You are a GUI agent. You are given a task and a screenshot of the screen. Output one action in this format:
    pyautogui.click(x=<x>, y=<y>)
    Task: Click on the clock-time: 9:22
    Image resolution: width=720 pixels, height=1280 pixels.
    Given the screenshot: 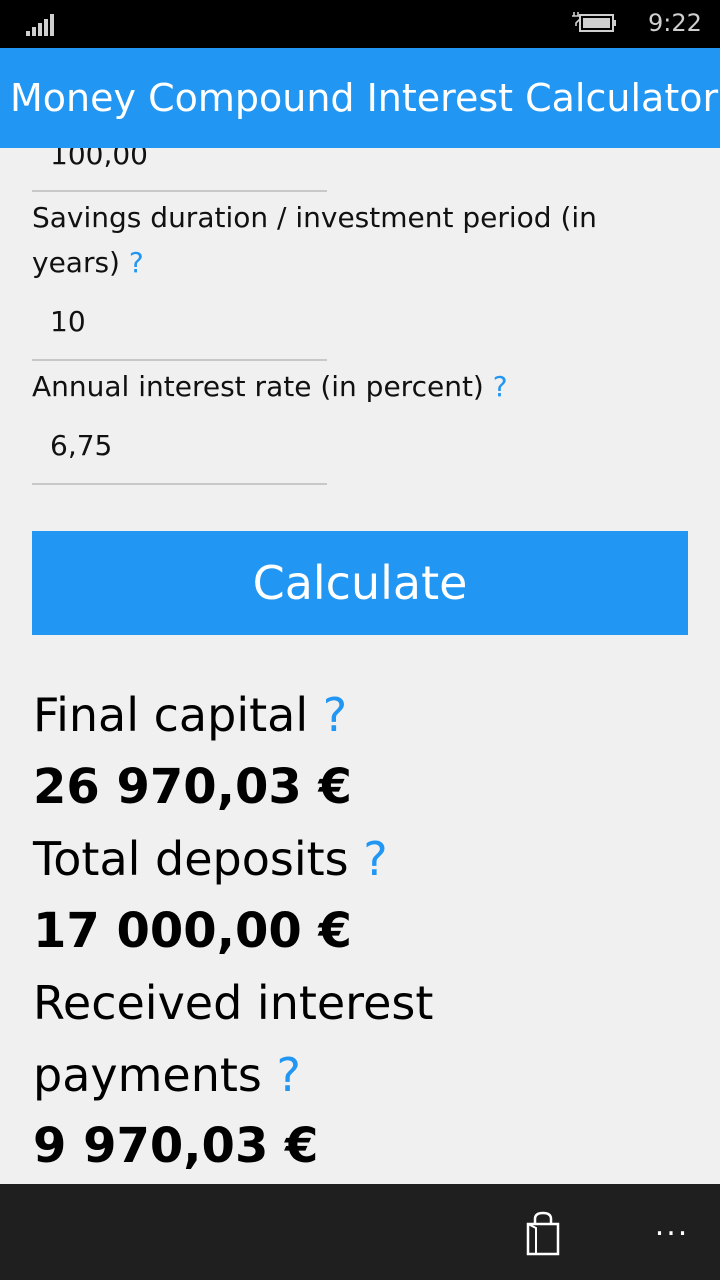 What is the action you would take?
    pyautogui.click(x=675, y=23)
    